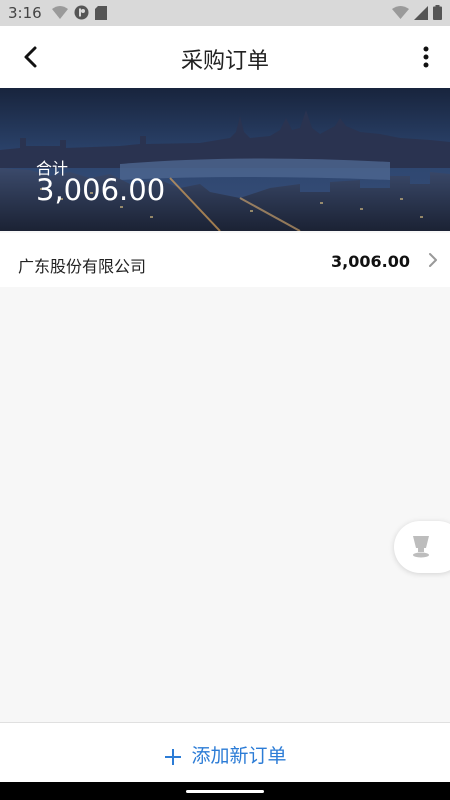  I want to click on home-indicator, so click(225, 791).